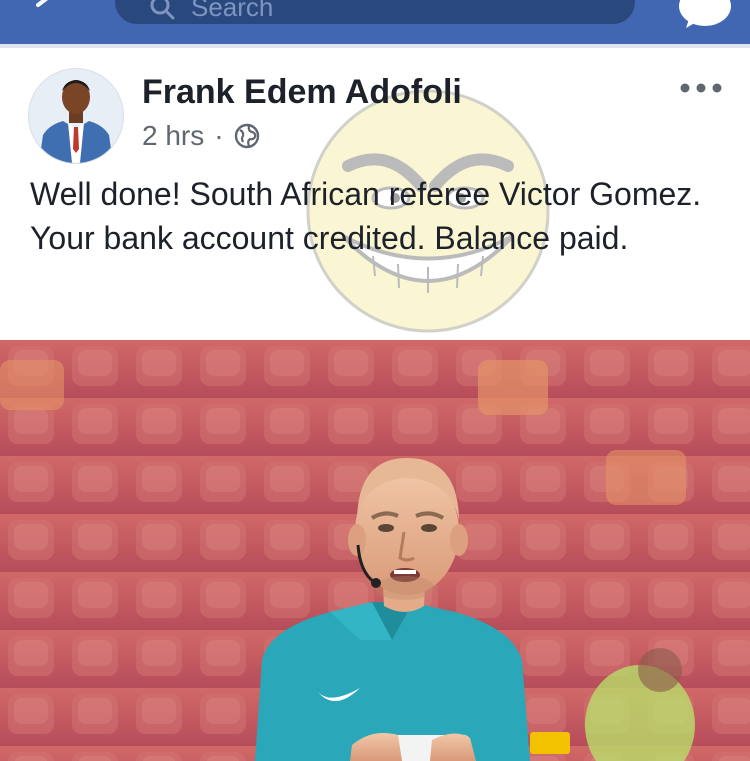  Describe the element at coordinates (232, 11) in the screenshot. I see `search-placeholder: Search` at that location.